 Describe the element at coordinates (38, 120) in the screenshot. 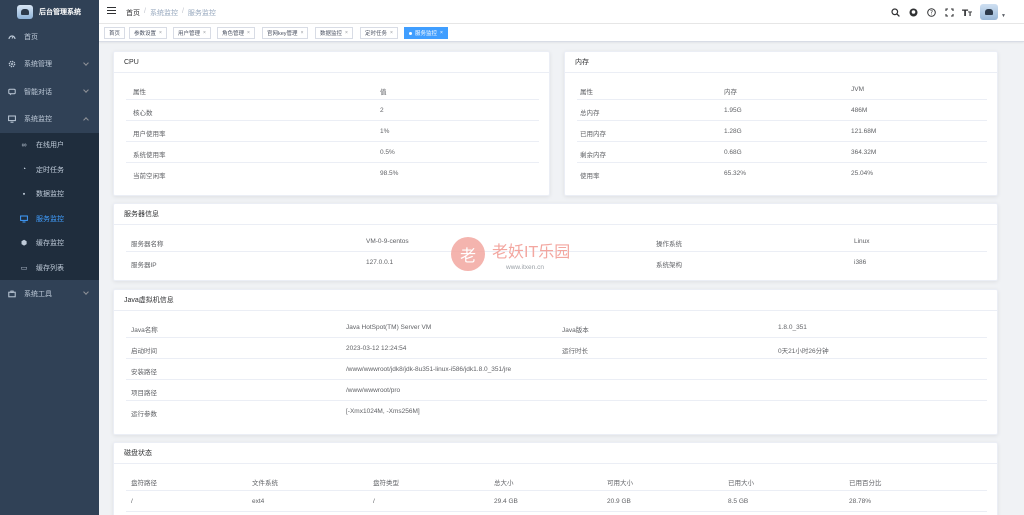

I see `sidebar-item-label: 系统监控` at that location.